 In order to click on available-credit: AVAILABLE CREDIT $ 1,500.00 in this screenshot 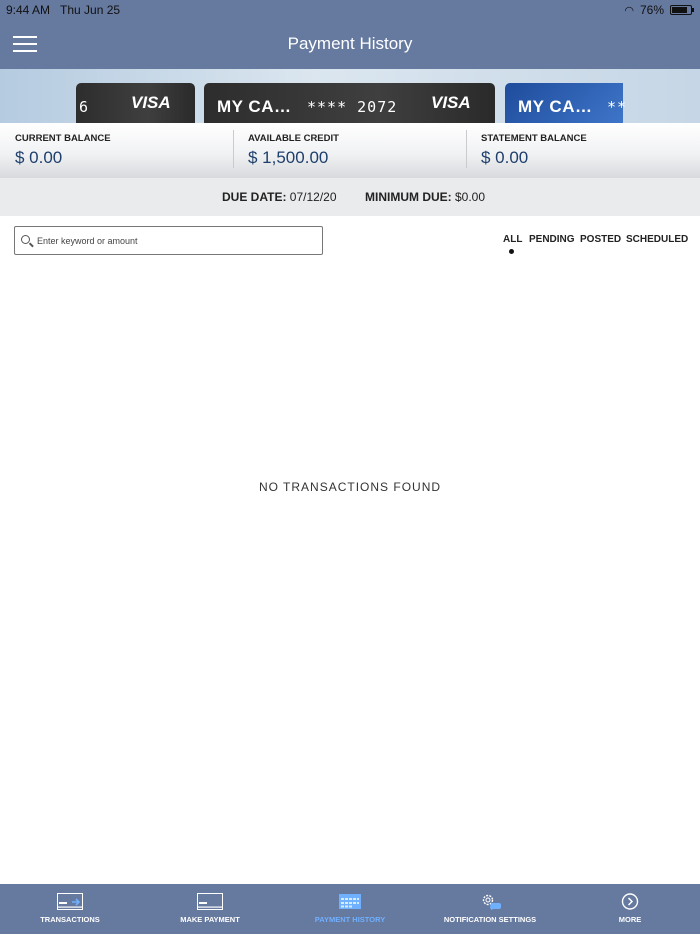, I will do `click(293, 150)`.